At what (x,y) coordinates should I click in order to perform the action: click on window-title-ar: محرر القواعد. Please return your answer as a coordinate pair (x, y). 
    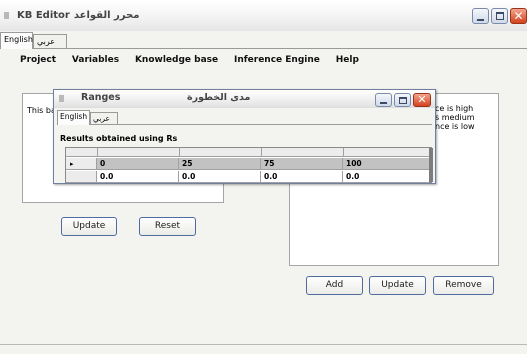
    Looking at the image, I should click on (106, 15).